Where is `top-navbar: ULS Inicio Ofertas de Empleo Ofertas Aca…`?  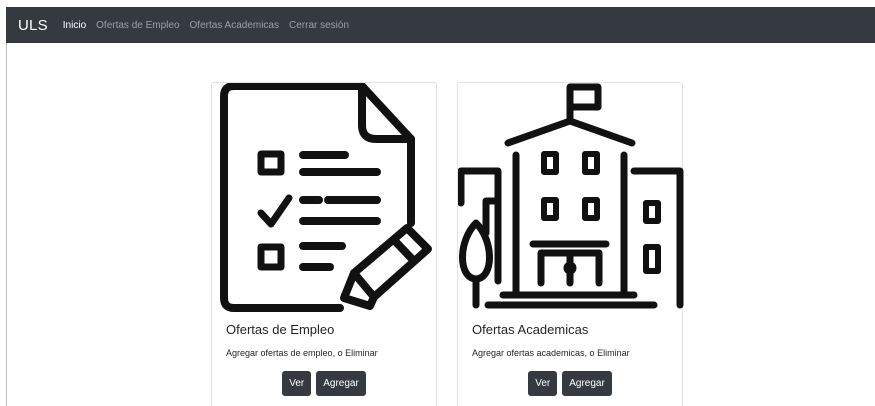 top-navbar: ULS Inicio Ofertas de Empleo Ofertas Aca… is located at coordinates (440, 25).